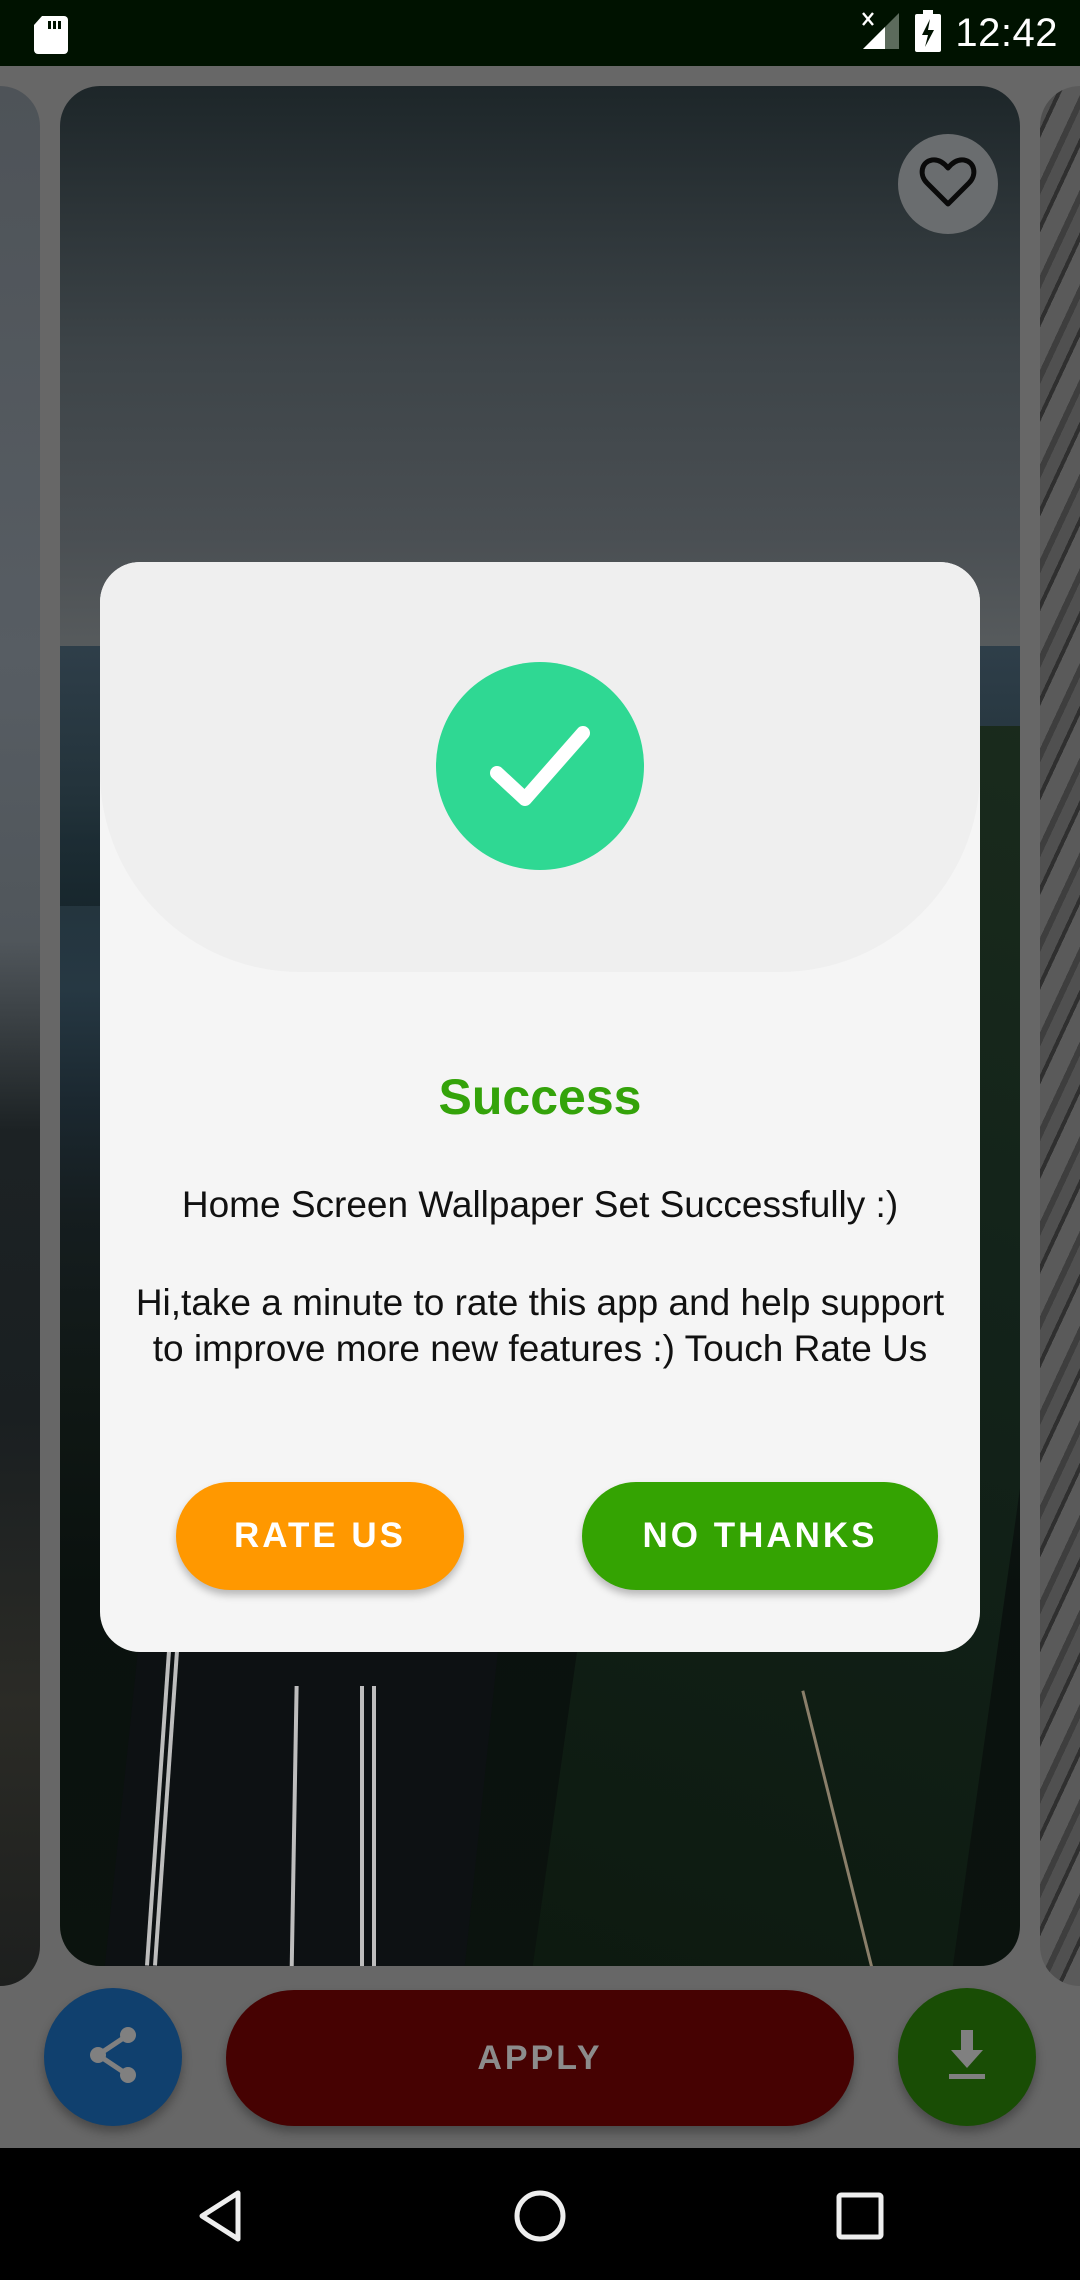 The width and height of the screenshot is (1080, 2280). I want to click on home-icon, so click(540, 2218).